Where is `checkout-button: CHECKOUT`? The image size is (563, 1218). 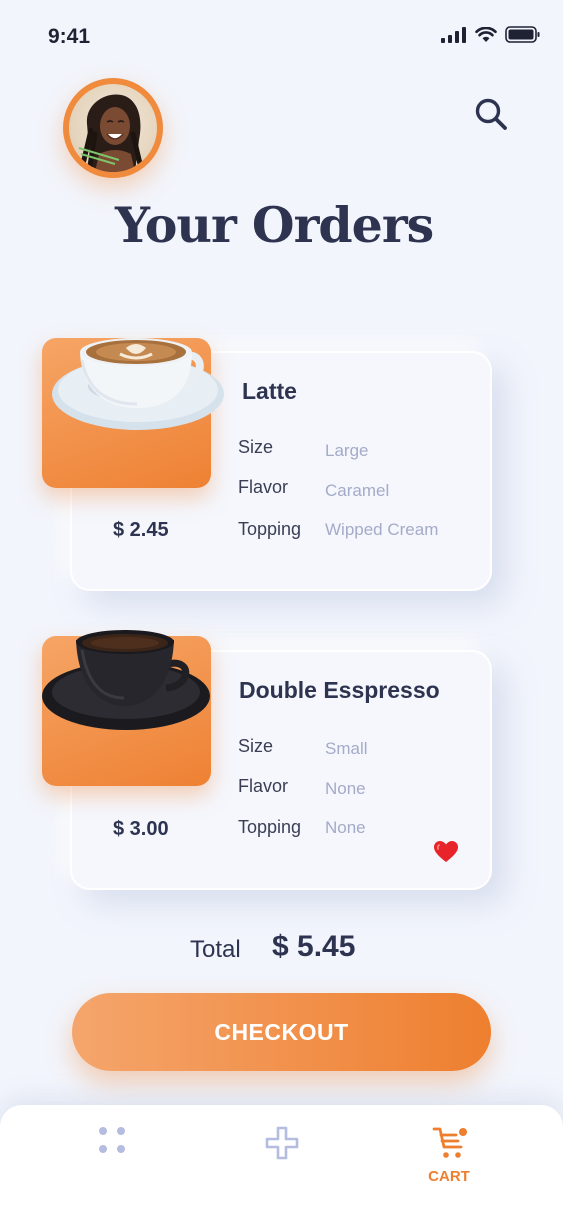 checkout-button: CHECKOUT is located at coordinates (281, 1032).